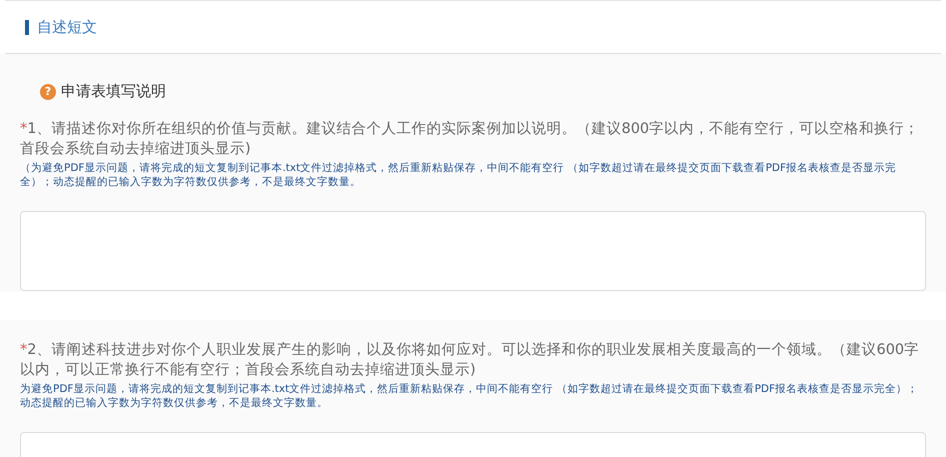 This screenshot has height=457, width=946. Describe the element at coordinates (27, 27) in the screenshot. I see `title-accent-bar` at that location.